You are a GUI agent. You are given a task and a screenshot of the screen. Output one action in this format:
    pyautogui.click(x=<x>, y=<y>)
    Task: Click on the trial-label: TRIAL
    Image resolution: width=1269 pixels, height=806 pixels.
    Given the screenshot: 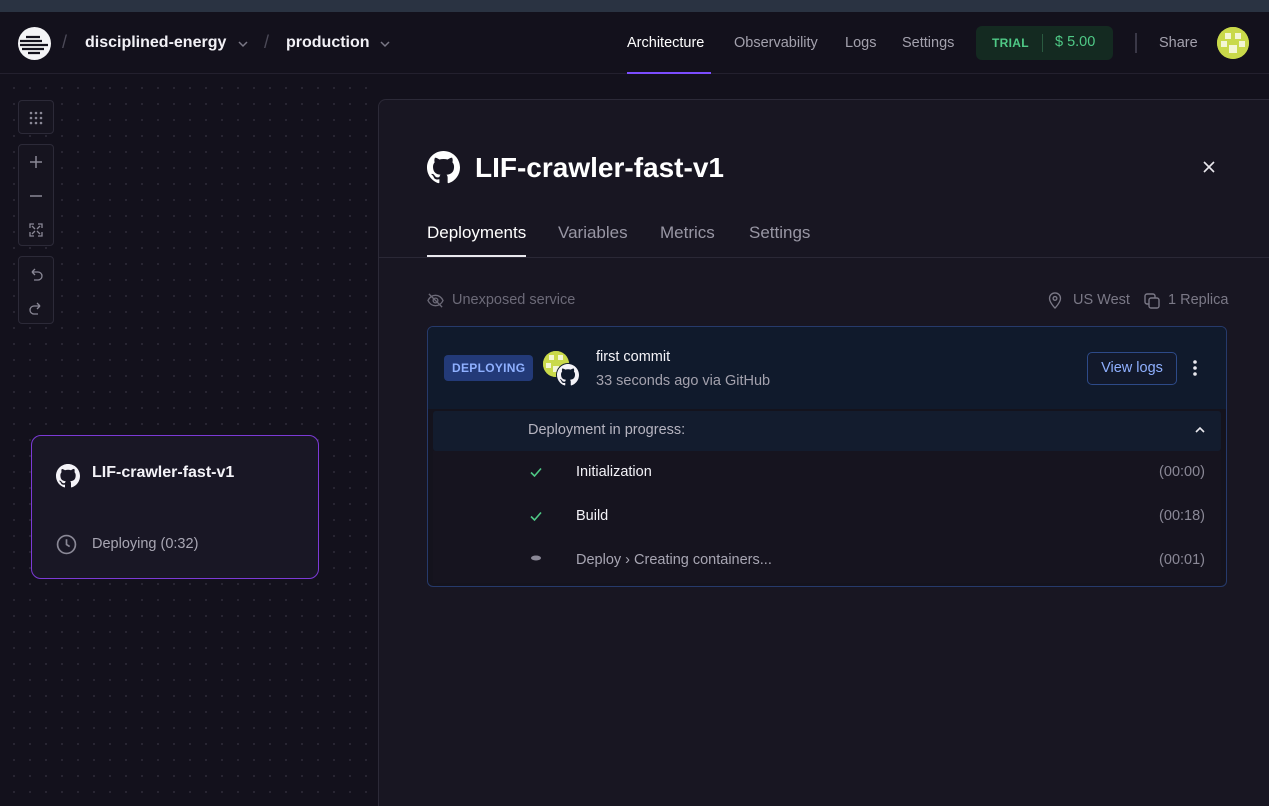 What is the action you would take?
    pyautogui.click(x=1010, y=43)
    